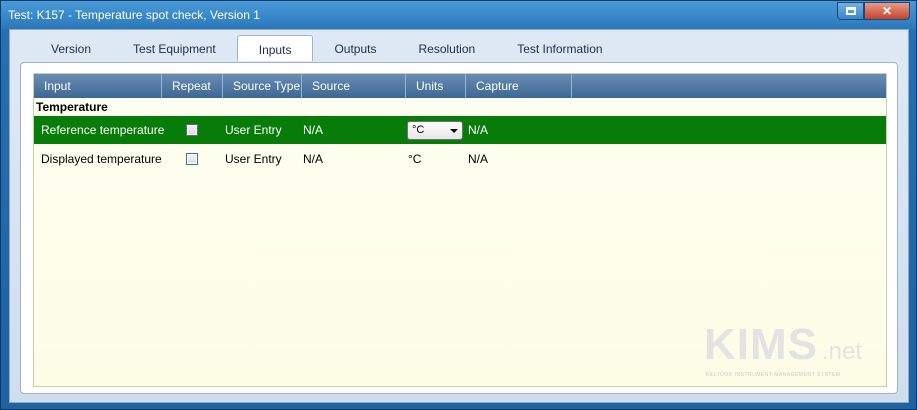 The height and width of the screenshot is (410, 917). I want to click on tab-inputs: Inputs, so click(275, 48).